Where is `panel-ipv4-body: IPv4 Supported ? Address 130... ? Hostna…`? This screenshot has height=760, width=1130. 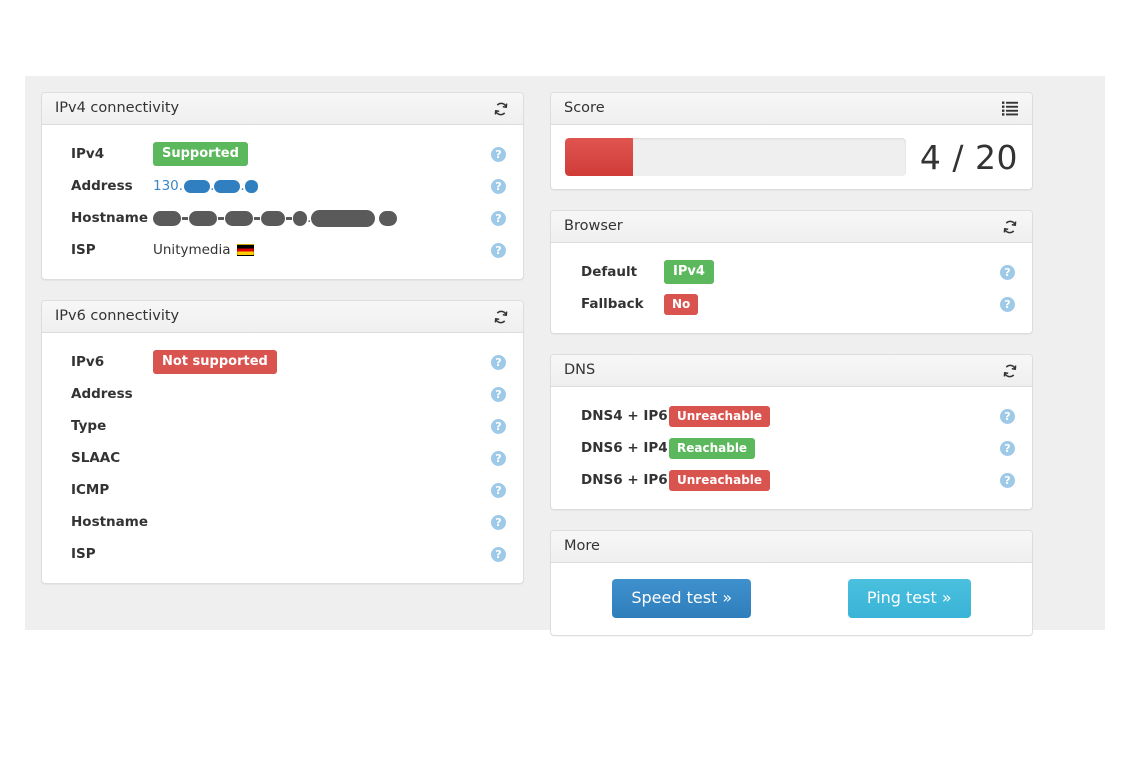 panel-ipv4-body: IPv4 Supported ? Address 130... ? Hostna… is located at coordinates (282, 202).